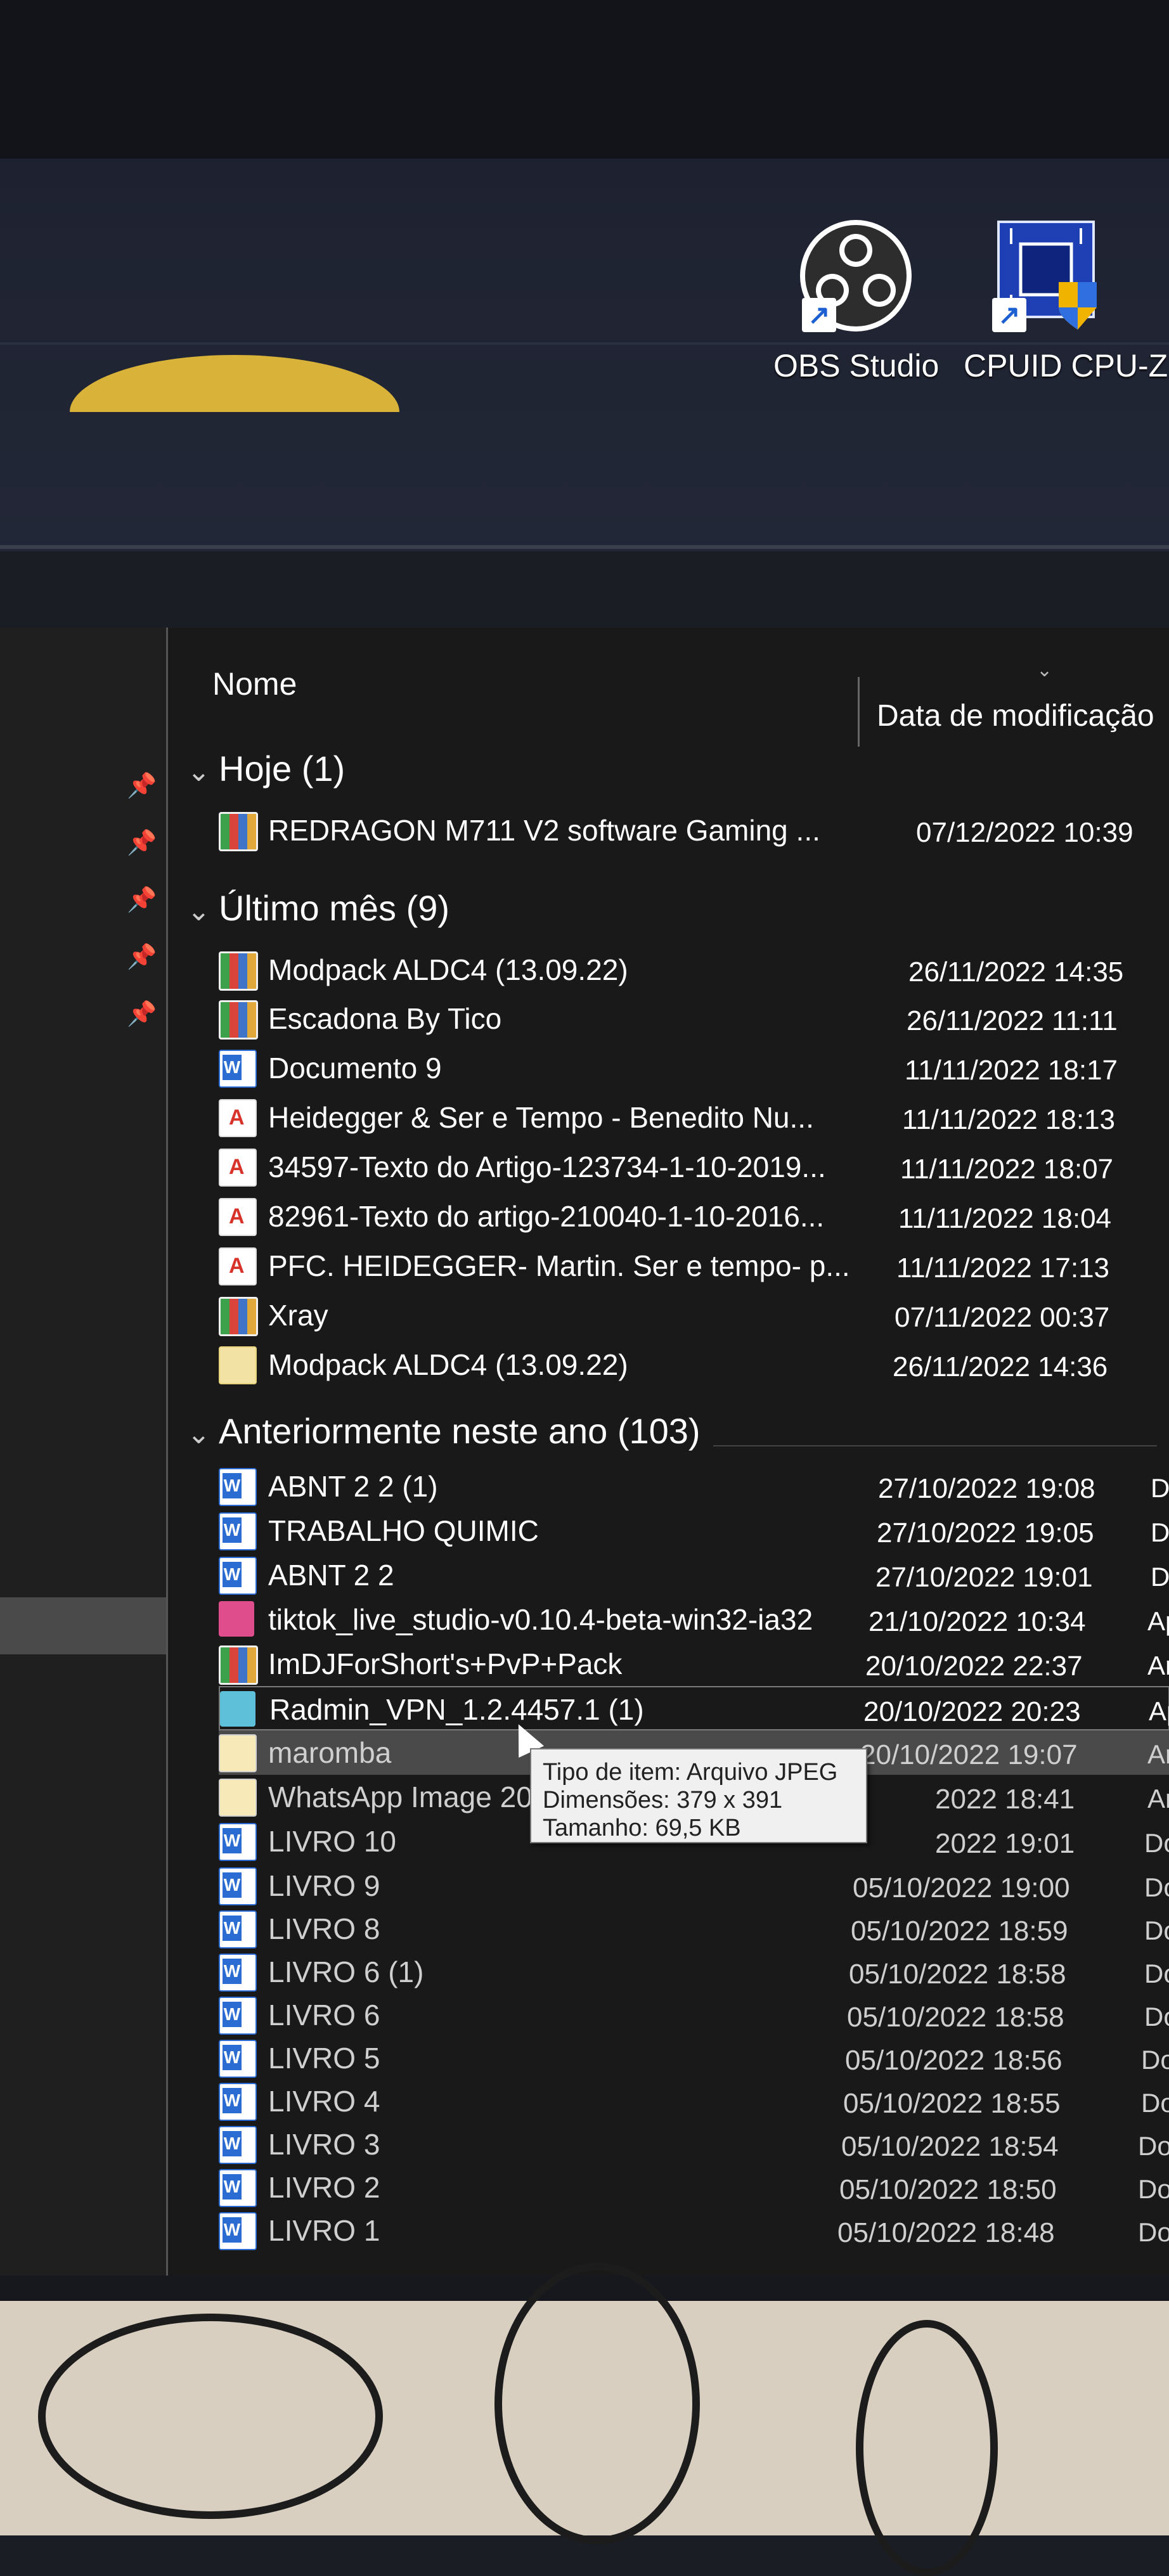  Describe the element at coordinates (694, 2187) in the screenshot. I see `file-row: LIVRO 2 05/10/2022 18:50 Docum` at that location.